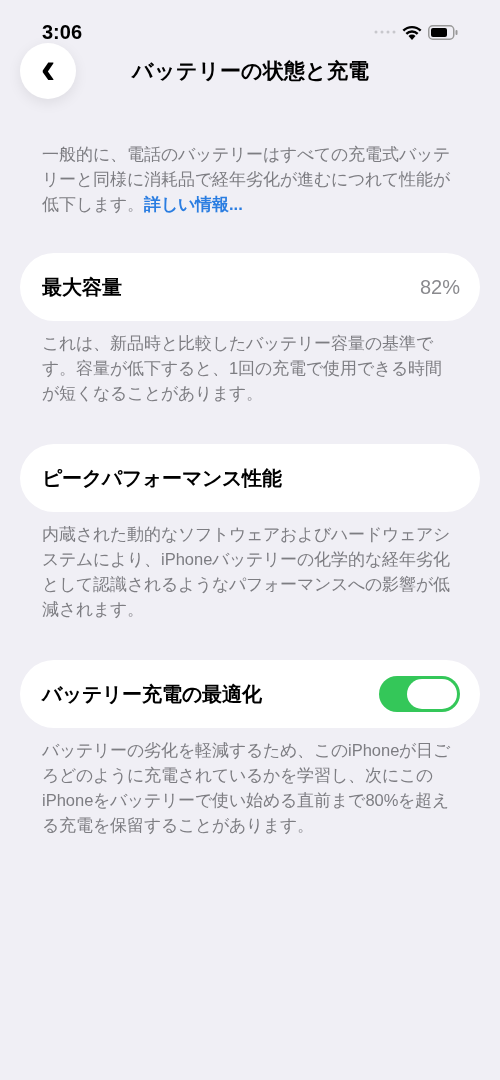 This screenshot has height=1080, width=500. What do you see at coordinates (439, 287) in the screenshot?
I see `setting-value: 82%` at bounding box center [439, 287].